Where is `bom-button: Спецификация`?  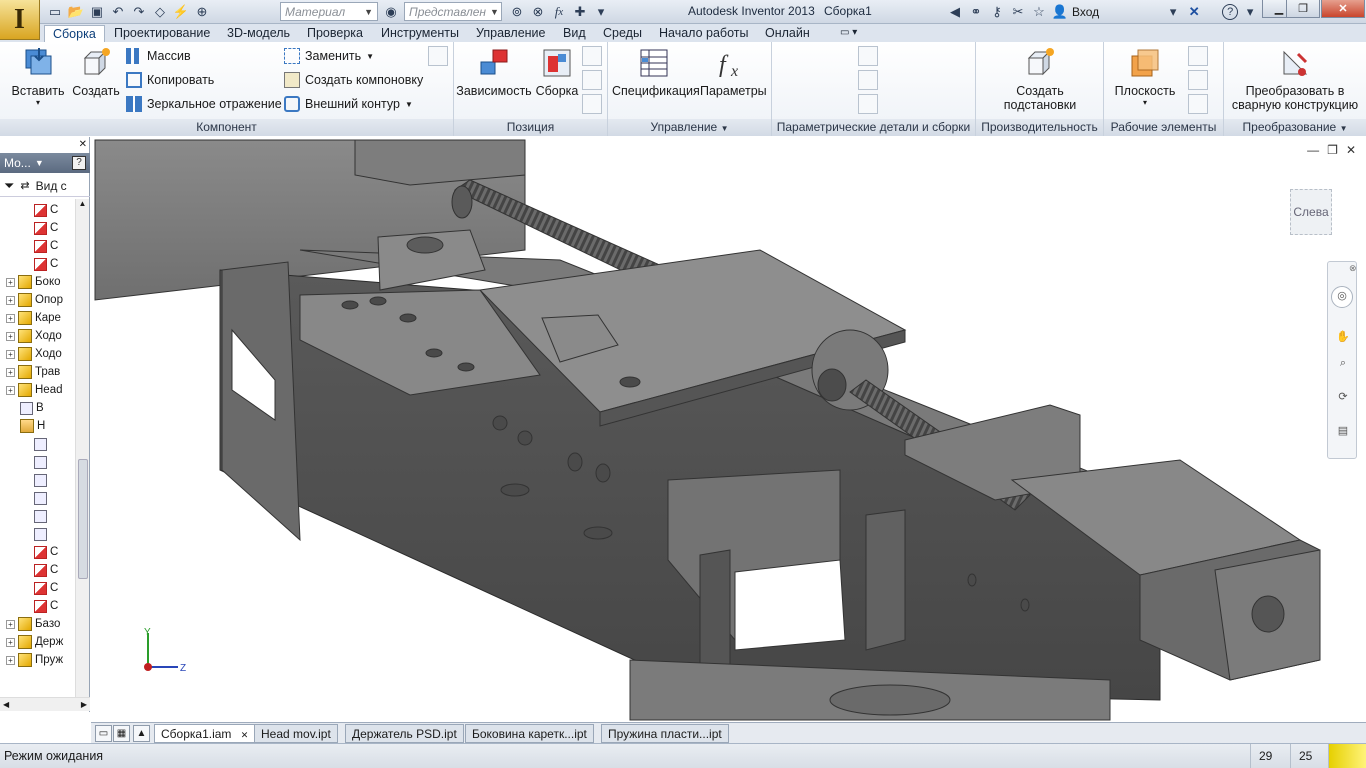
bom-button: Спецификация is located at coordinates (656, 72).